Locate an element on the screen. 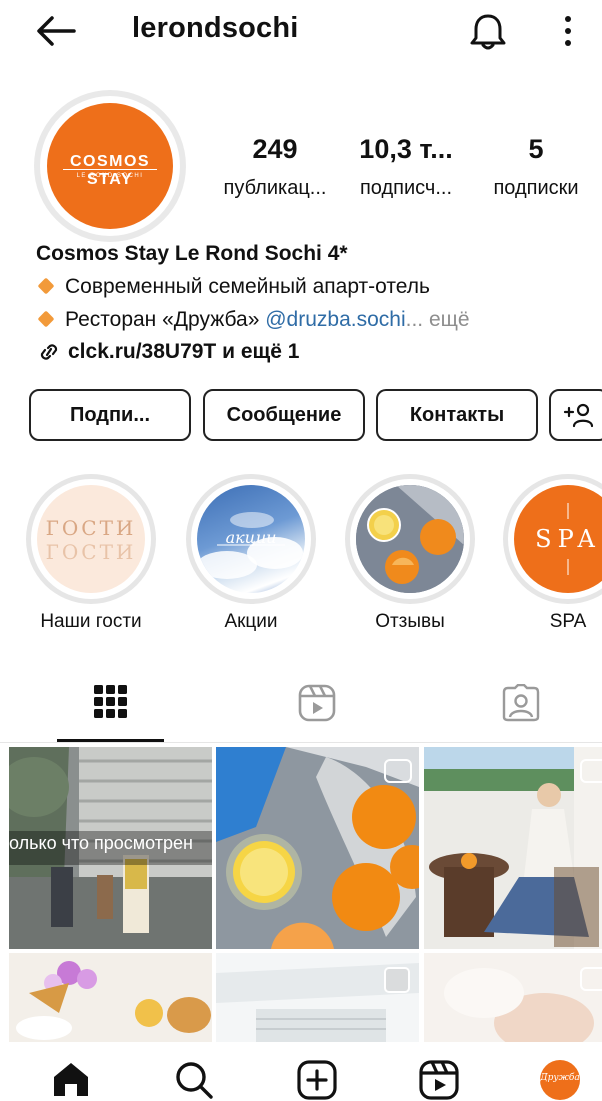 This screenshot has width=602, height=1101. message-button: Сообщение is located at coordinates (284, 415).